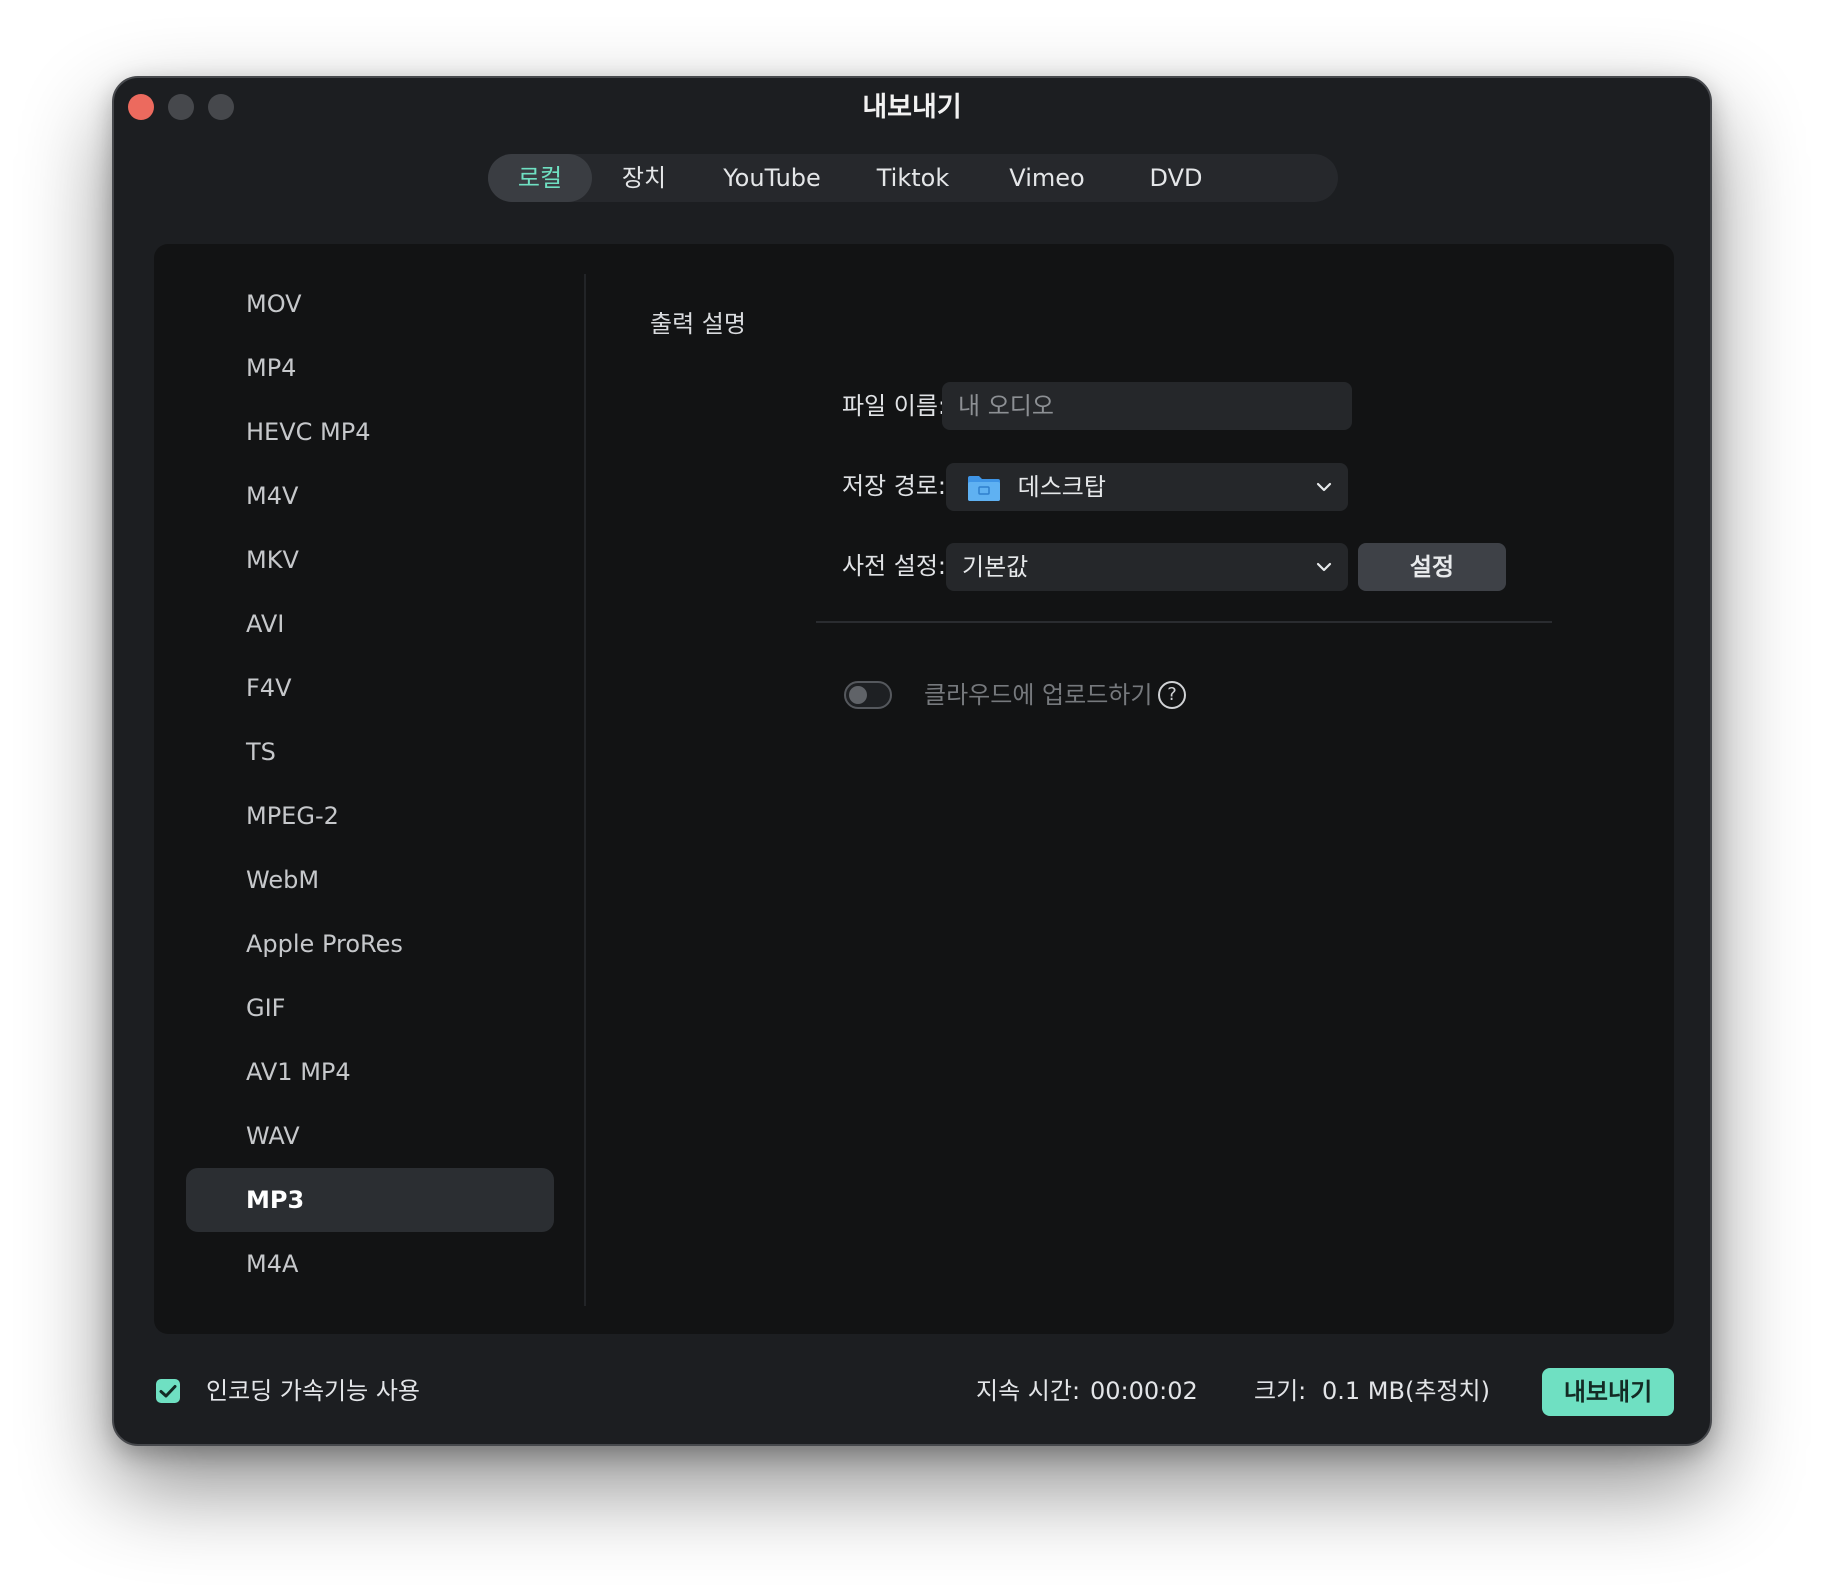 The width and height of the screenshot is (1824, 1594). What do you see at coordinates (1047, 178) in the screenshot?
I see `tab-vimeo: Vimeo` at bounding box center [1047, 178].